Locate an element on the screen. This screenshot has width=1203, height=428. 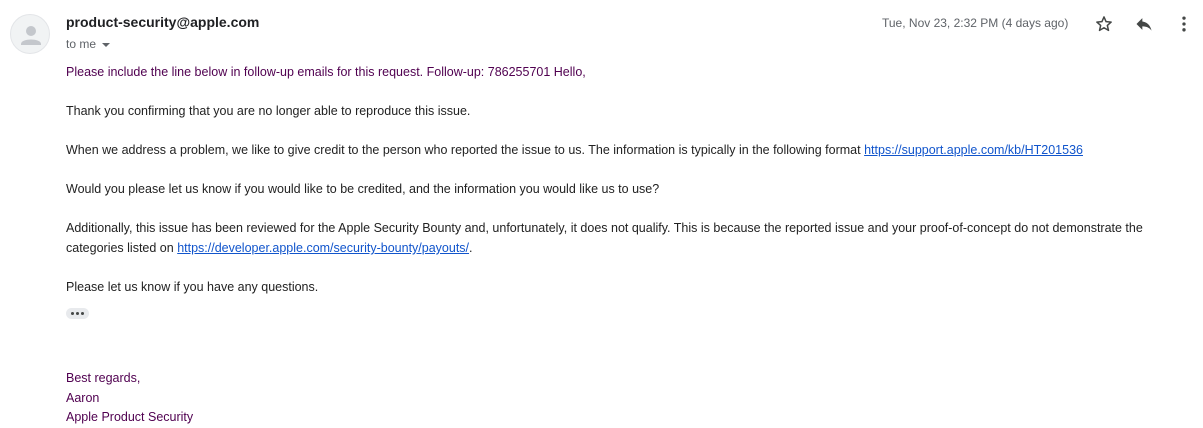
star-button is located at coordinates (1104, 24).